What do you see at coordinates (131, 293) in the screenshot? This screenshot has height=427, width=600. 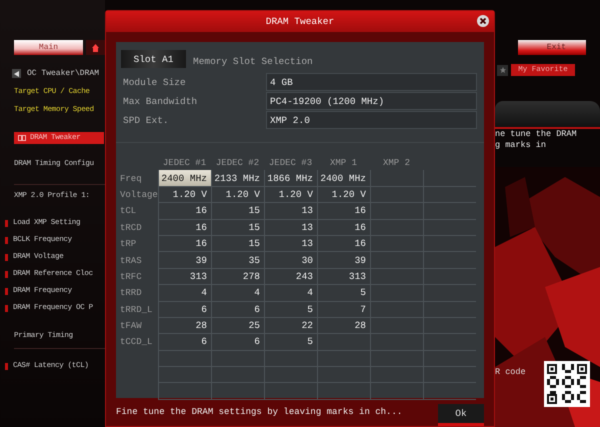 I see `row-label: tRRD` at bounding box center [131, 293].